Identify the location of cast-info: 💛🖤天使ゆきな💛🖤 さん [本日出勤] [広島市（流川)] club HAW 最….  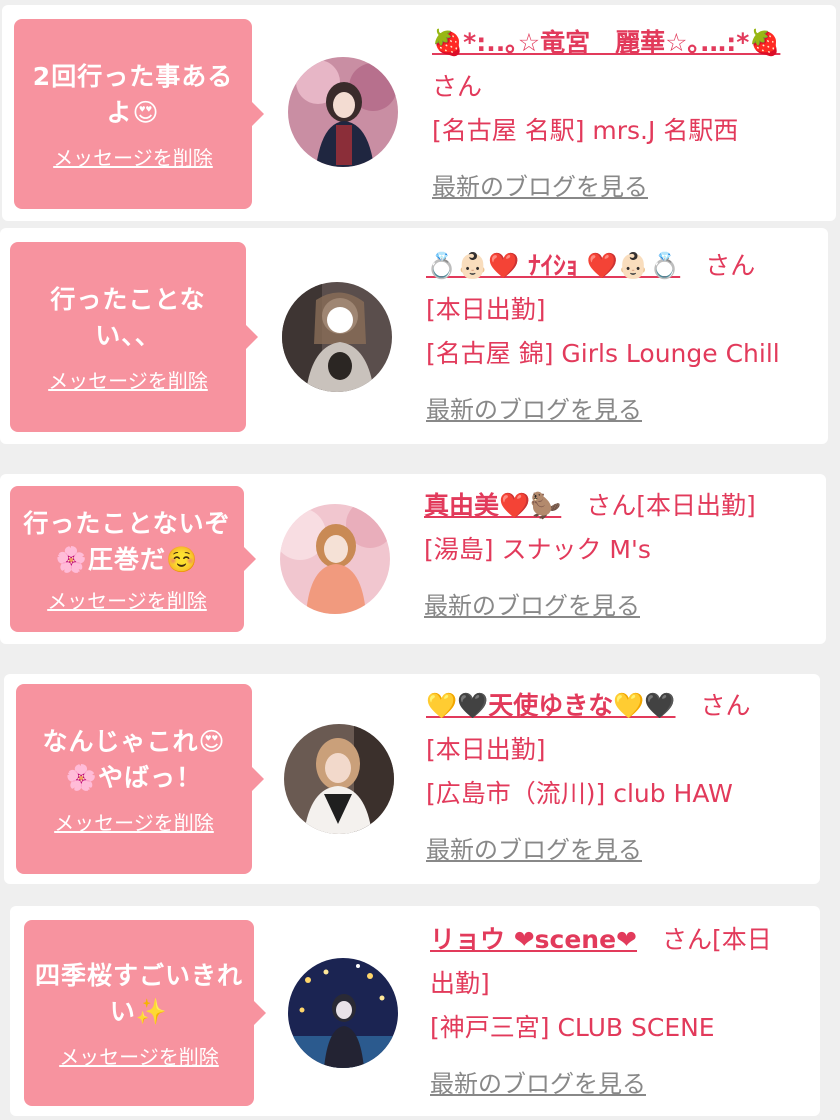
(621, 778).